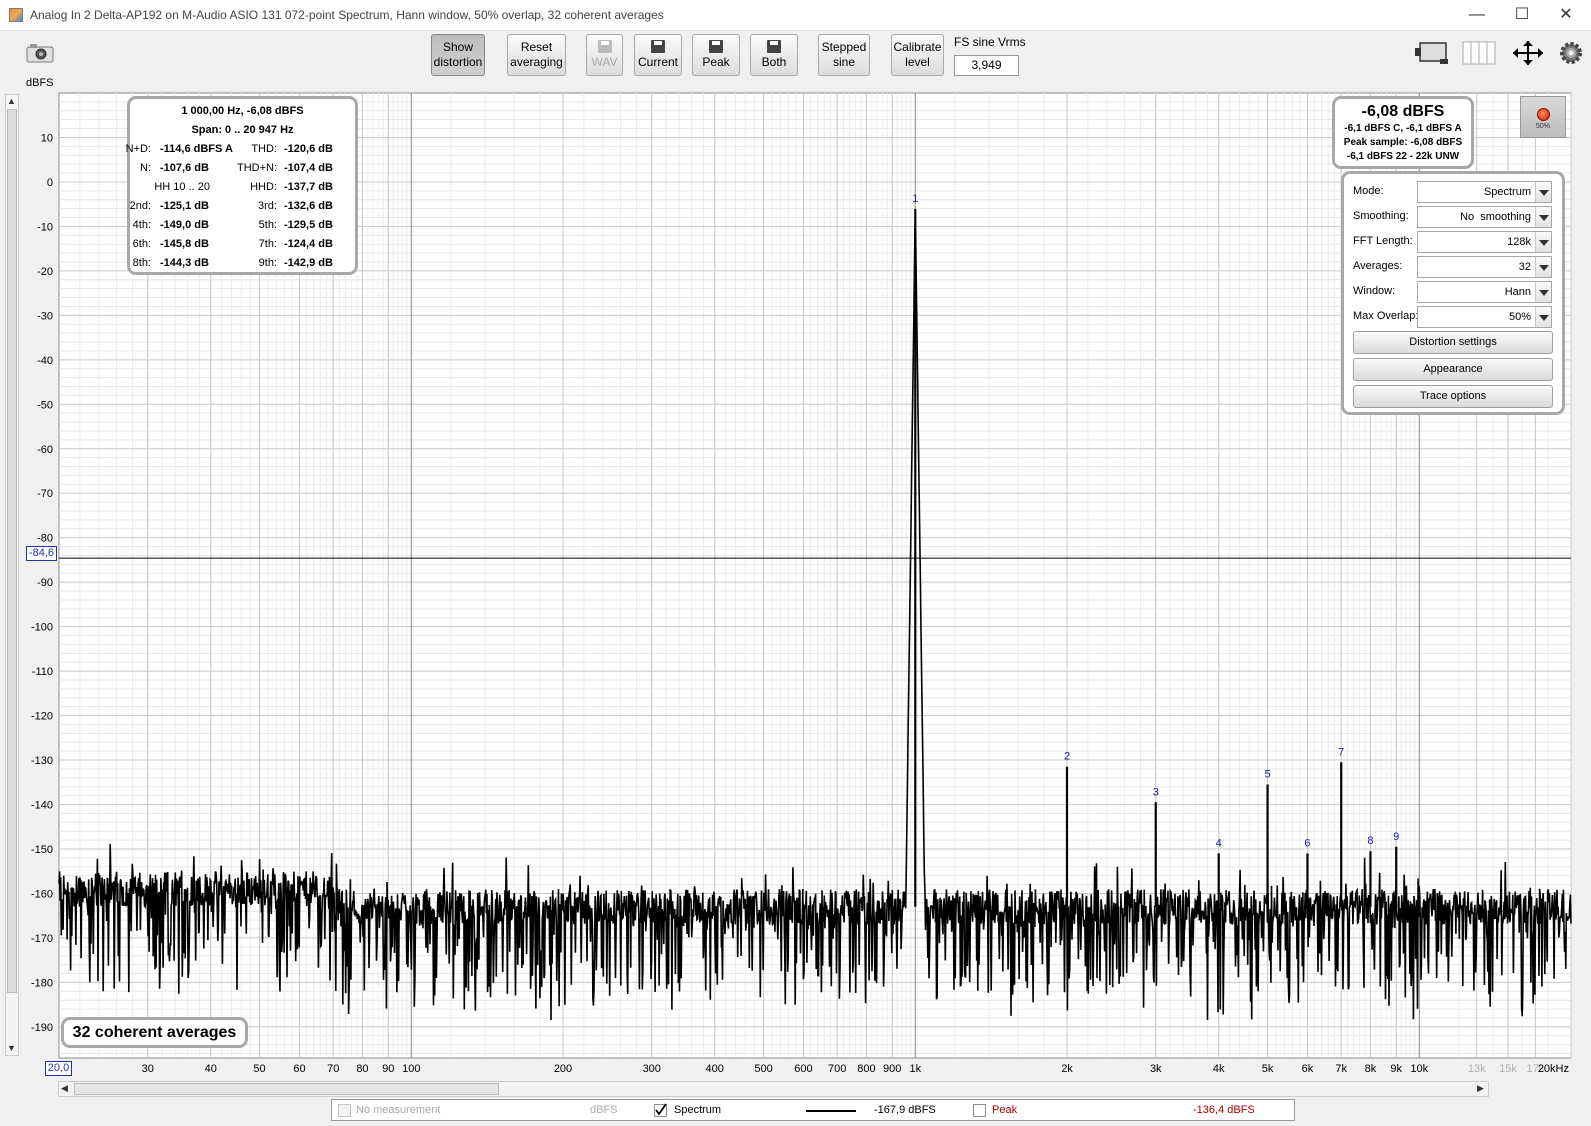 This screenshot has height=1126, width=1591. What do you see at coordinates (652, 1069) in the screenshot?
I see `x-tick-label: 300` at bounding box center [652, 1069].